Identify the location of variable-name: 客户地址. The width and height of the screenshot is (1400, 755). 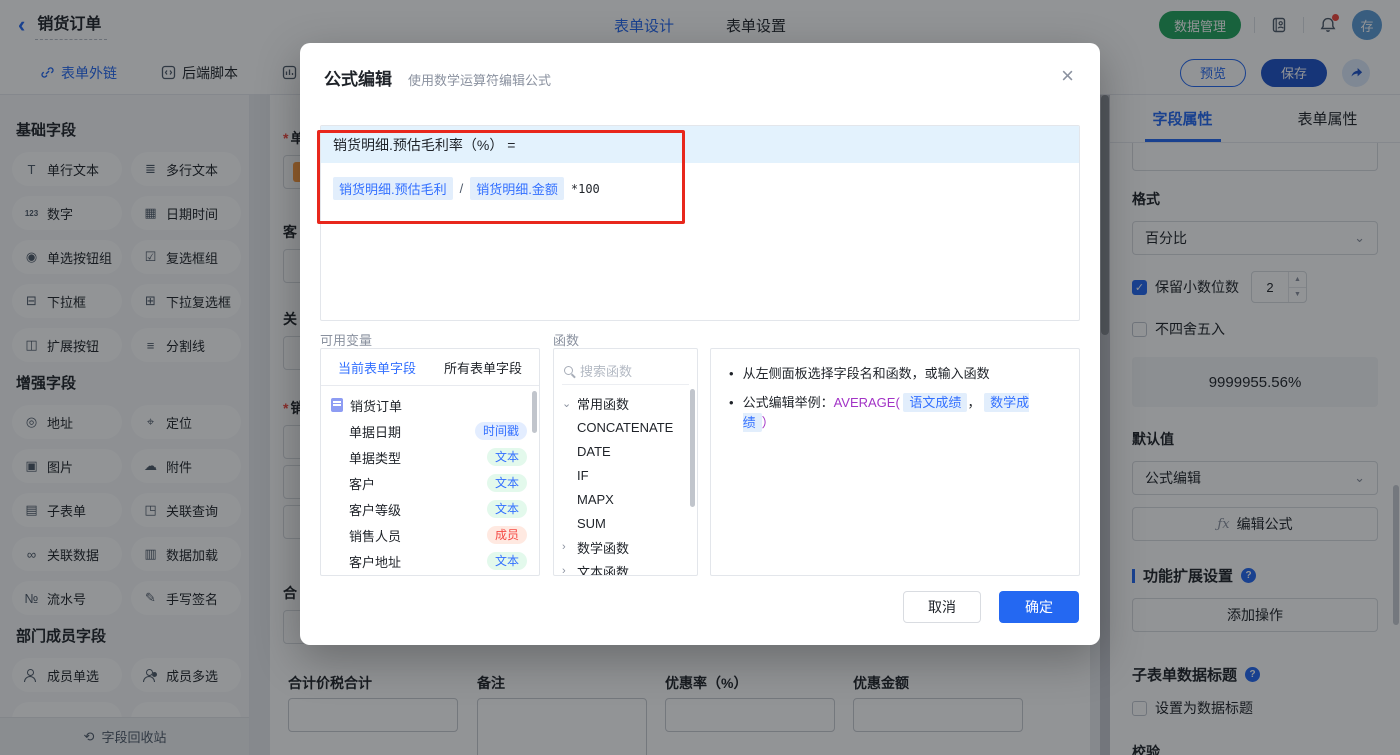
(375, 562).